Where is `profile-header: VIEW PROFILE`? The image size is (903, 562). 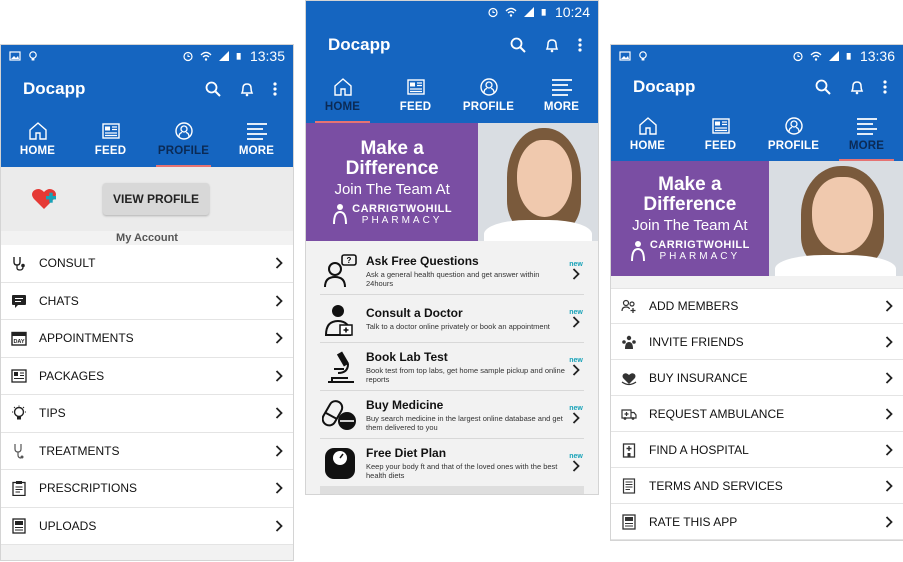 profile-header: VIEW PROFILE is located at coordinates (147, 199).